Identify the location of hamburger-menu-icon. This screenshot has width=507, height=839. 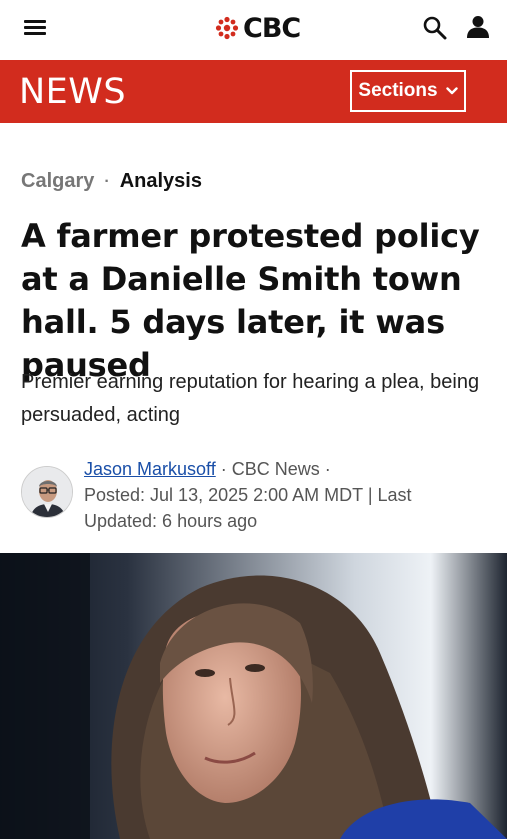
(36, 28).